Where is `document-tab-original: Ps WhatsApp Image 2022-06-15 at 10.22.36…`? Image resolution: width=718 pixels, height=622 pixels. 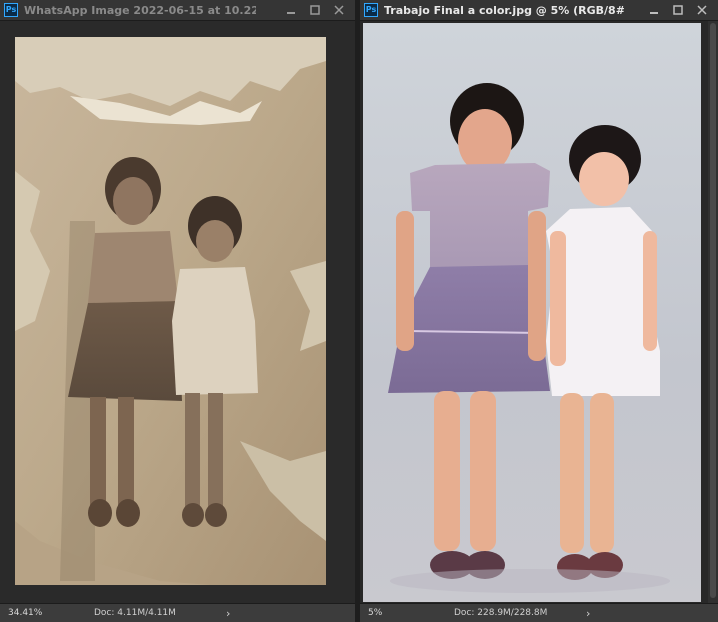
document-tab-original: Ps WhatsApp Image 2022-06-15 at 10.22.36… is located at coordinates (177, 10).